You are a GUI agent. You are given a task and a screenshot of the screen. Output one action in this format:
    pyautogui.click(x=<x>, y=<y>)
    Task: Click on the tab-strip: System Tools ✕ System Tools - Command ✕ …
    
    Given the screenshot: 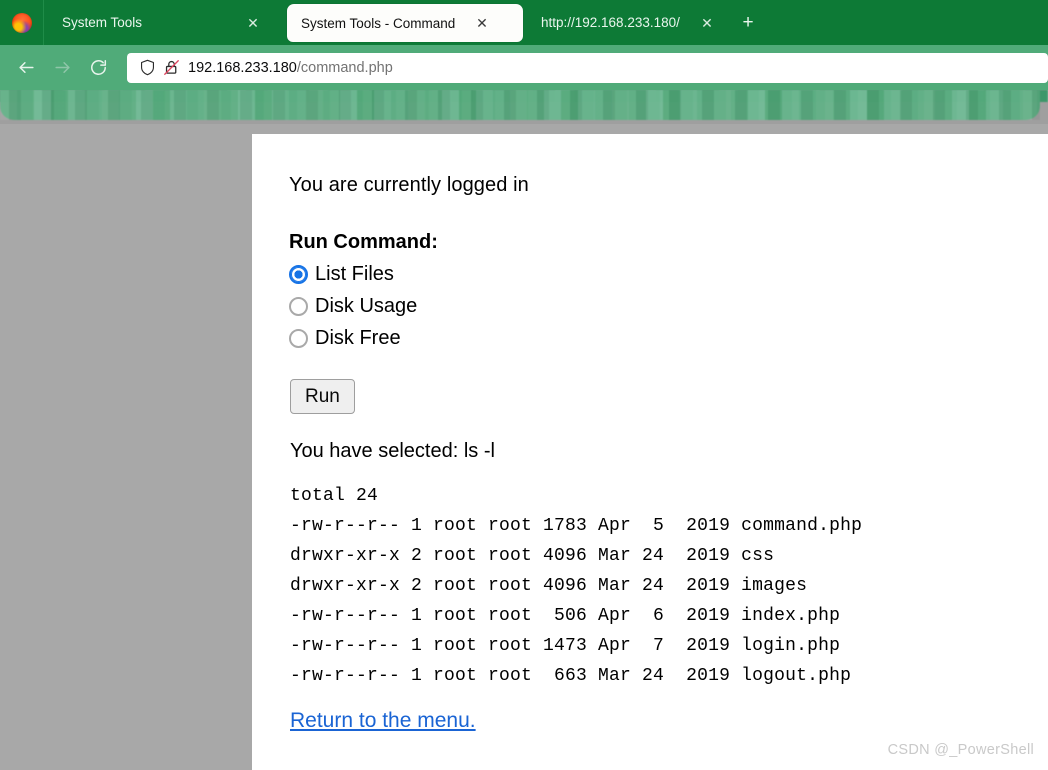 What is the action you would take?
    pyautogui.click(x=524, y=22)
    